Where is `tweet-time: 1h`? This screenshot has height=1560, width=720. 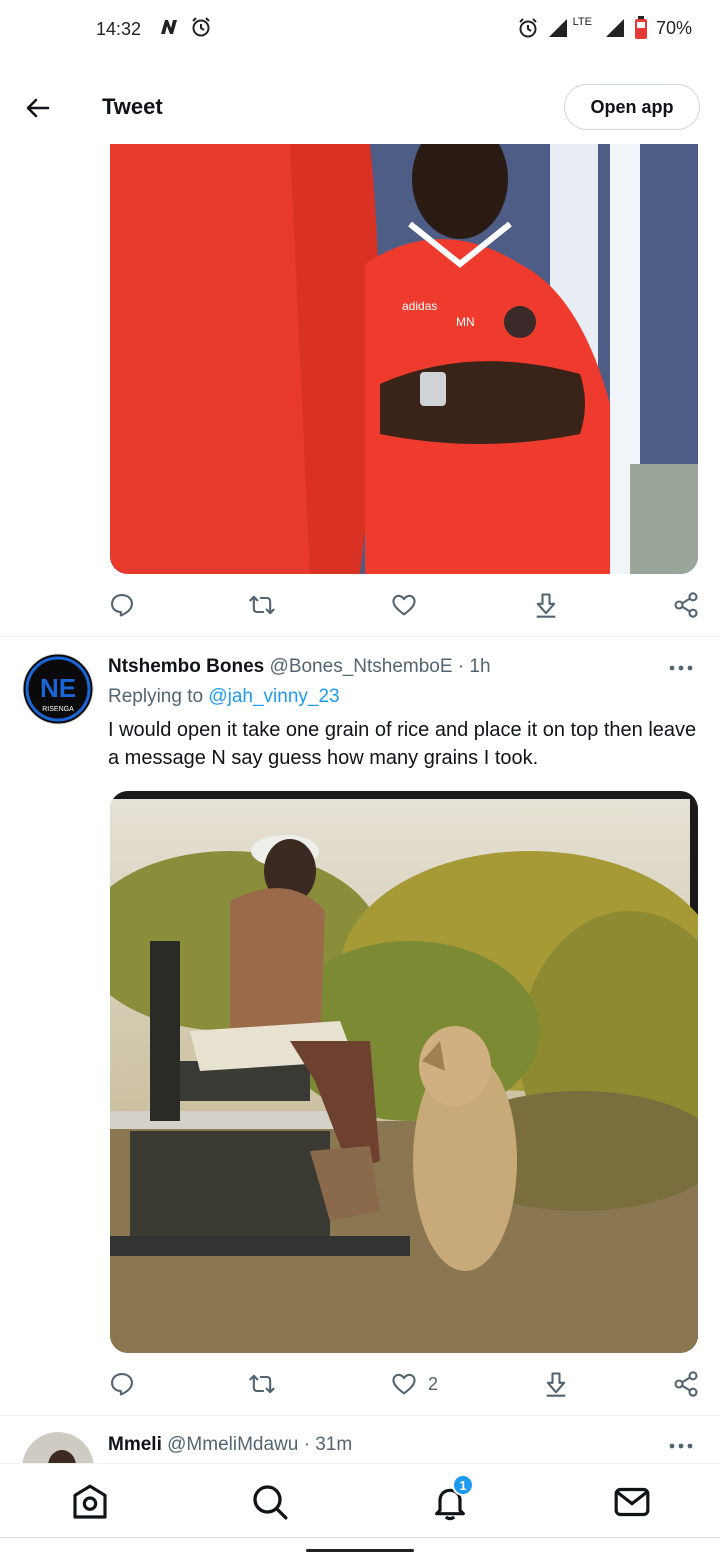
tweet-time: 1h is located at coordinates (479, 666).